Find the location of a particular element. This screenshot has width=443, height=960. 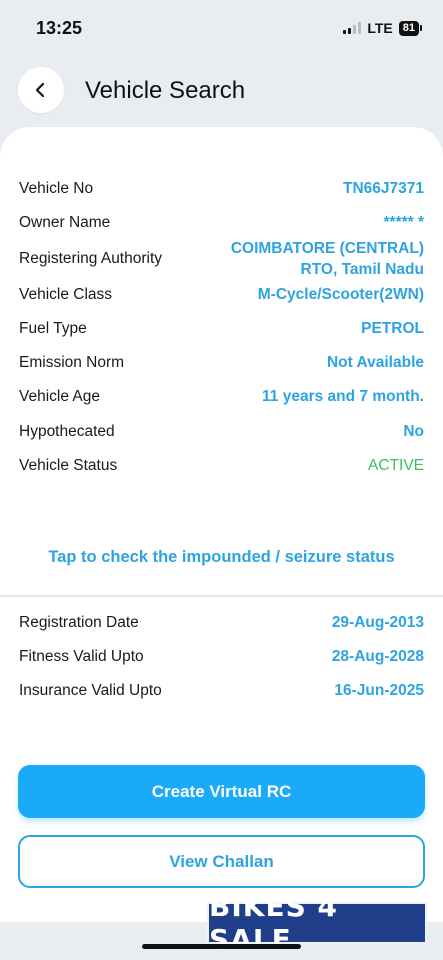

detail-row-emission-norm: Emission Norm Not Available is located at coordinates (221, 362).